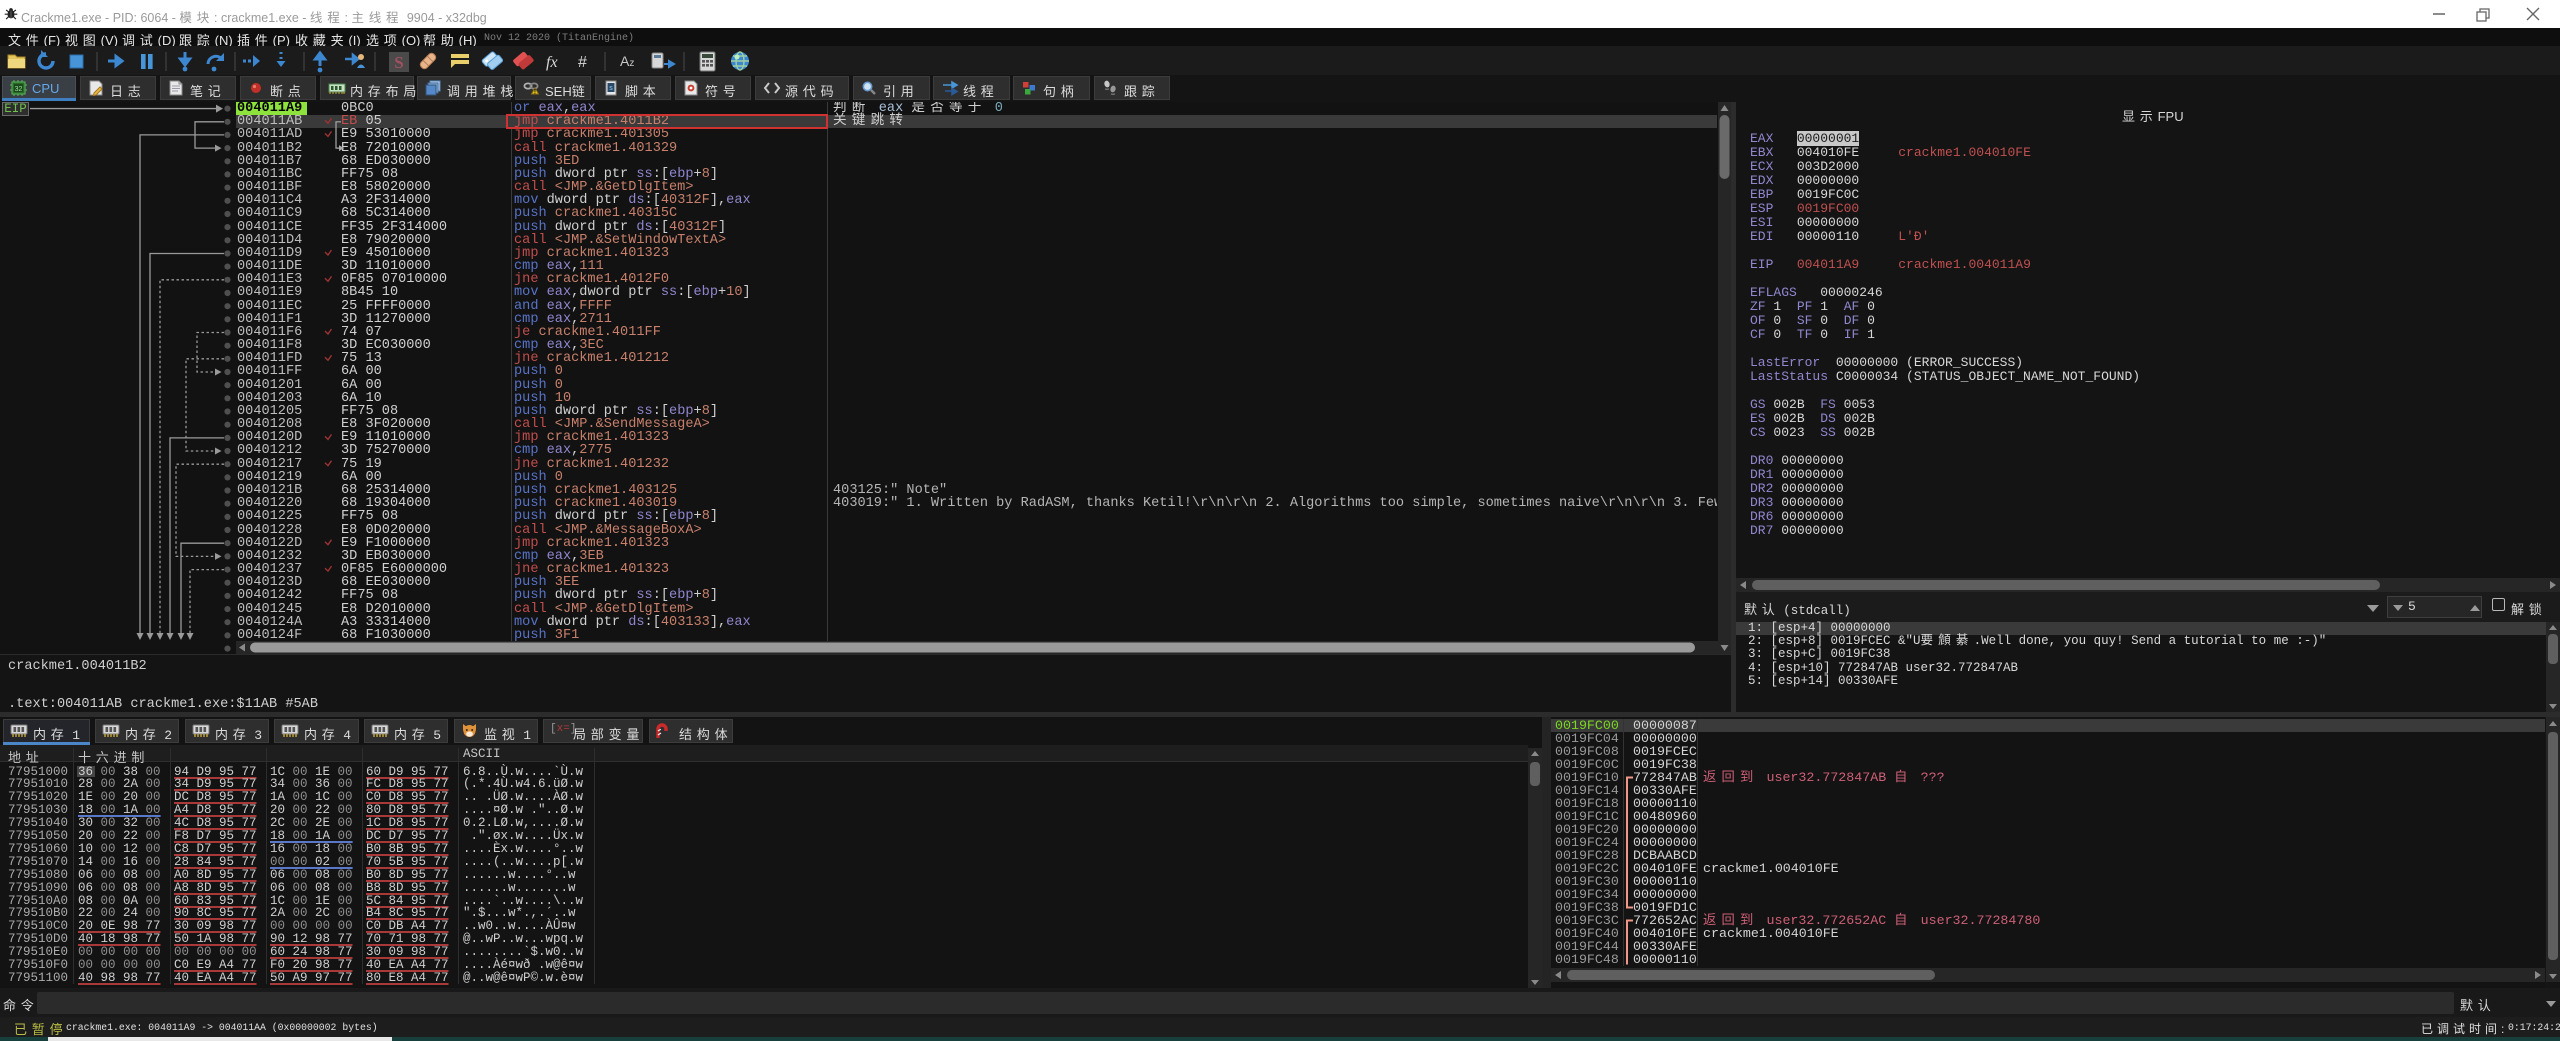 Image resolution: width=2560 pixels, height=1041 pixels. I want to click on svg-text: s, so click(611, 89).